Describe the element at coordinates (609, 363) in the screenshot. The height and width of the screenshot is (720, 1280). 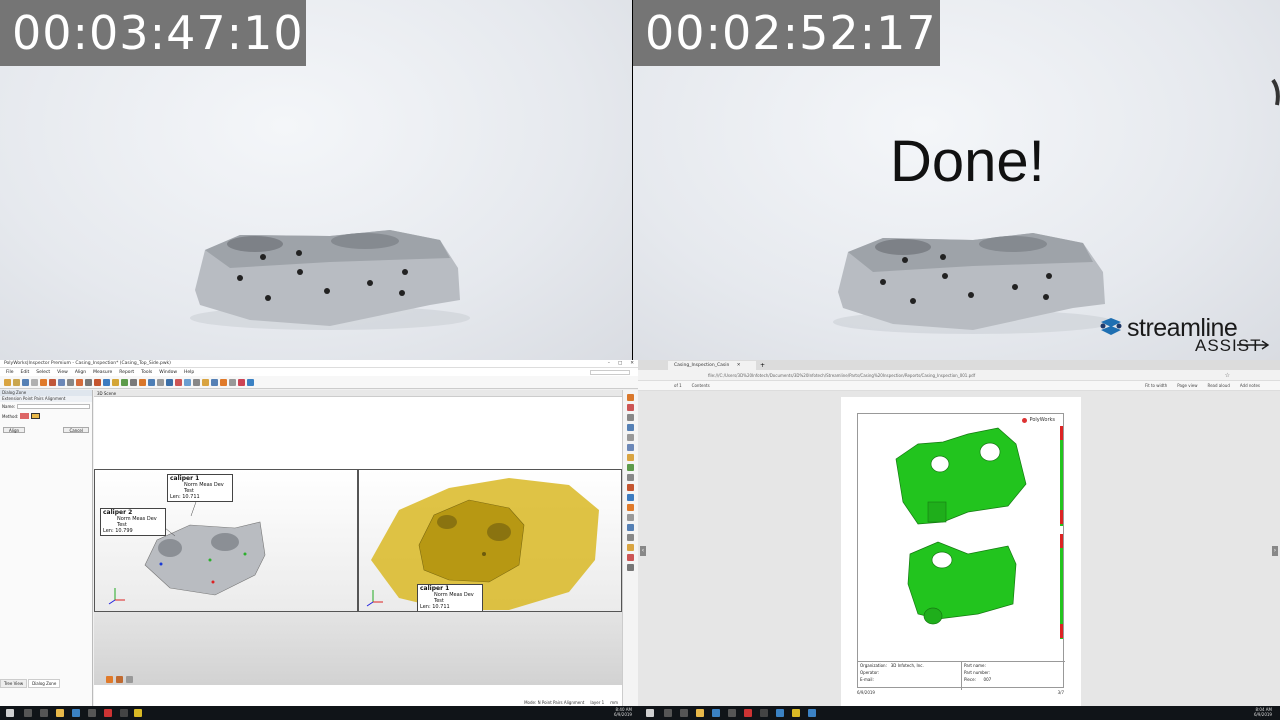
I see `minimize-icon: –` at that location.